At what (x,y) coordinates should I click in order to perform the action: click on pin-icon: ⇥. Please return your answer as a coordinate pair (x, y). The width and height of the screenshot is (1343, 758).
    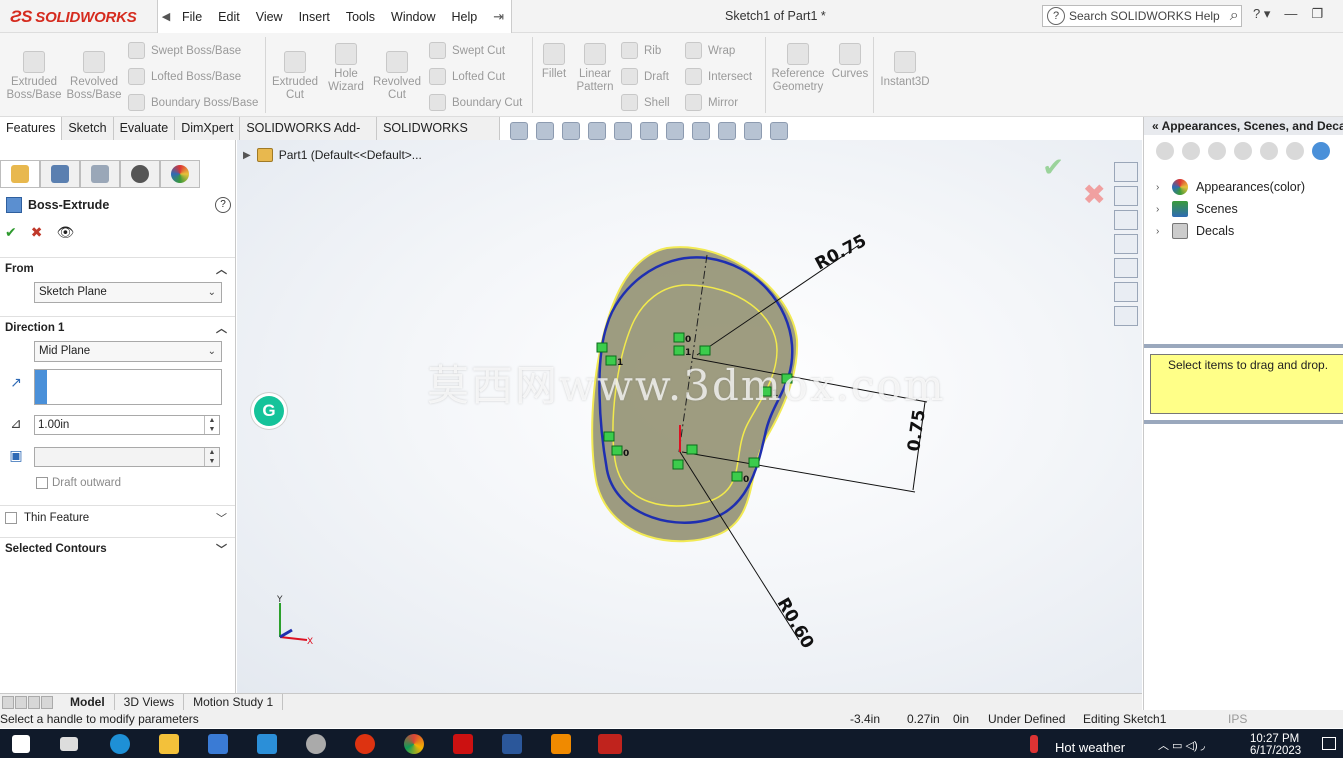
    Looking at the image, I should click on (498, 17).